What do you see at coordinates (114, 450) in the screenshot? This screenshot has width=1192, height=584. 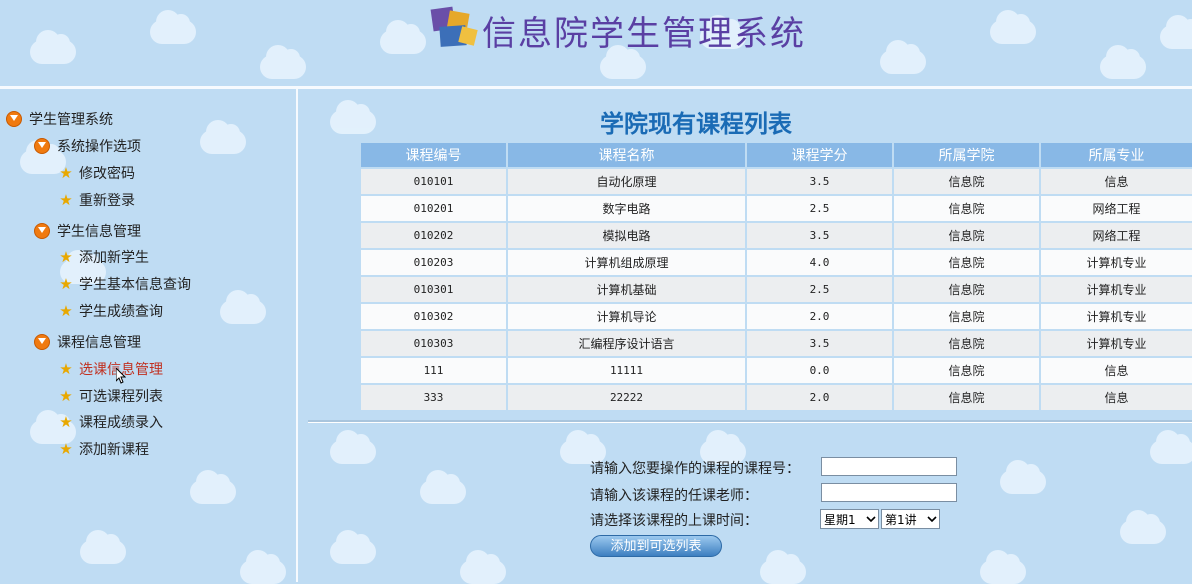 I see `sidebar-item-label: 添加新课程` at bounding box center [114, 450].